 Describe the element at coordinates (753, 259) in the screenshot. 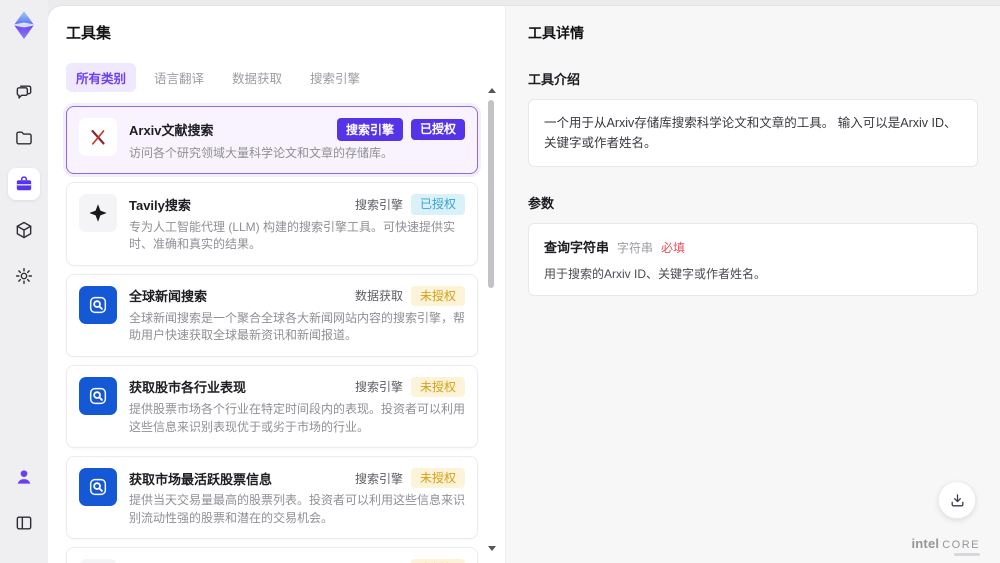

I see `param-box: 查询字符串 字符串 必填 用于搜索的Arxiv ID、关键字或作者姓名。` at that location.